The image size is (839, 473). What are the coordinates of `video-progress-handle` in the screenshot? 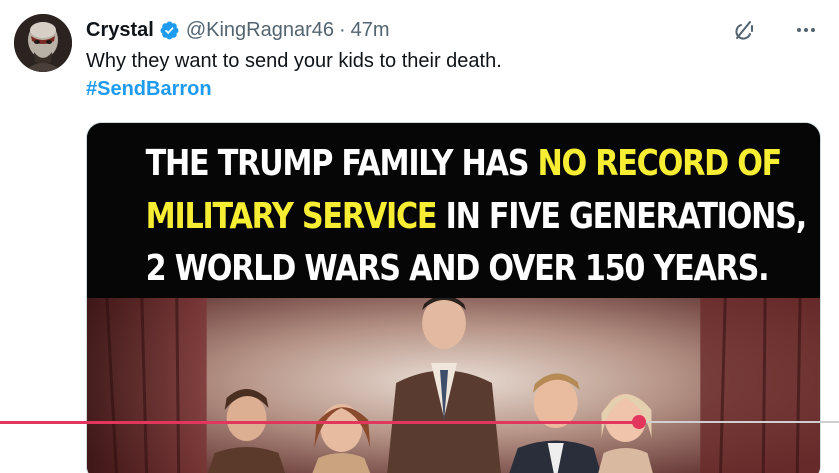 It's located at (639, 422).